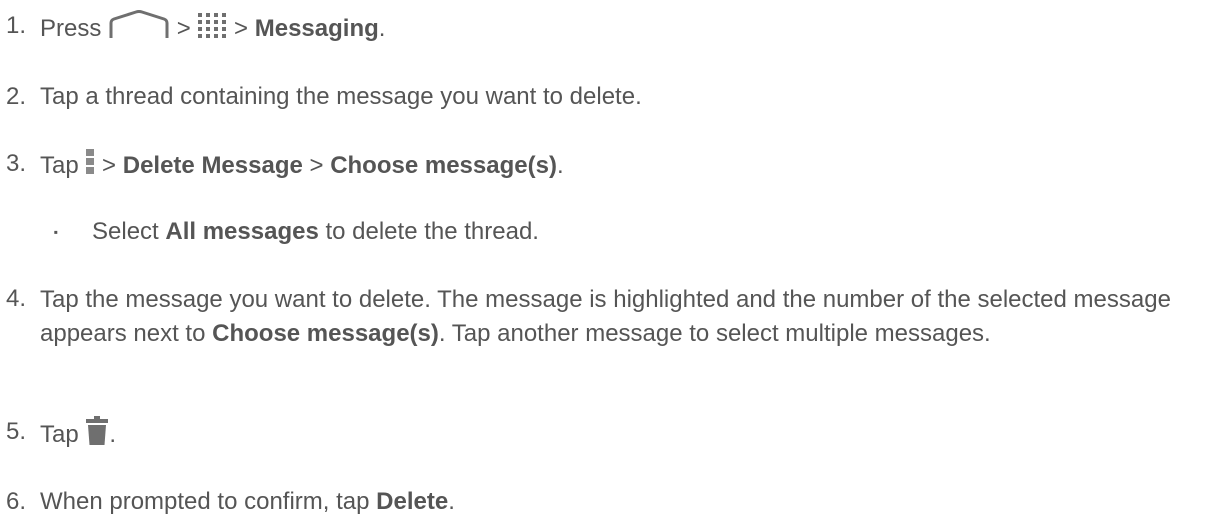  Describe the element at coordinates (625, 435) in the screenshot. I see `step-text: Tap .` at that location.